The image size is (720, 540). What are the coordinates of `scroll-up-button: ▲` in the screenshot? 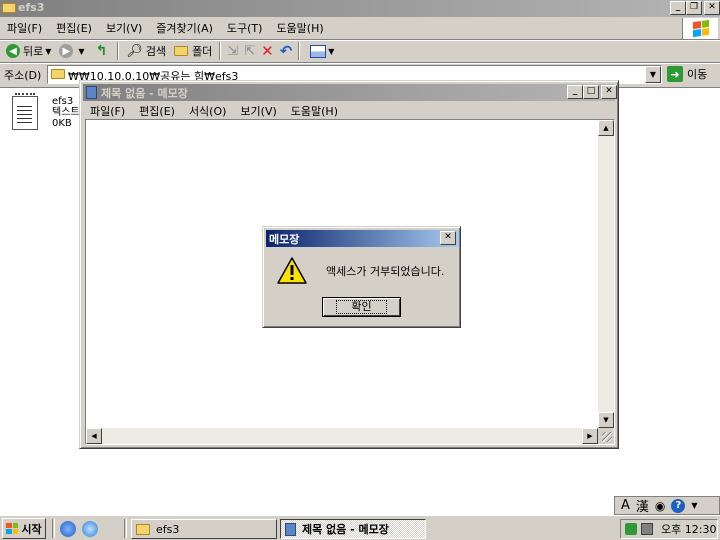 It's located at (606, 128).